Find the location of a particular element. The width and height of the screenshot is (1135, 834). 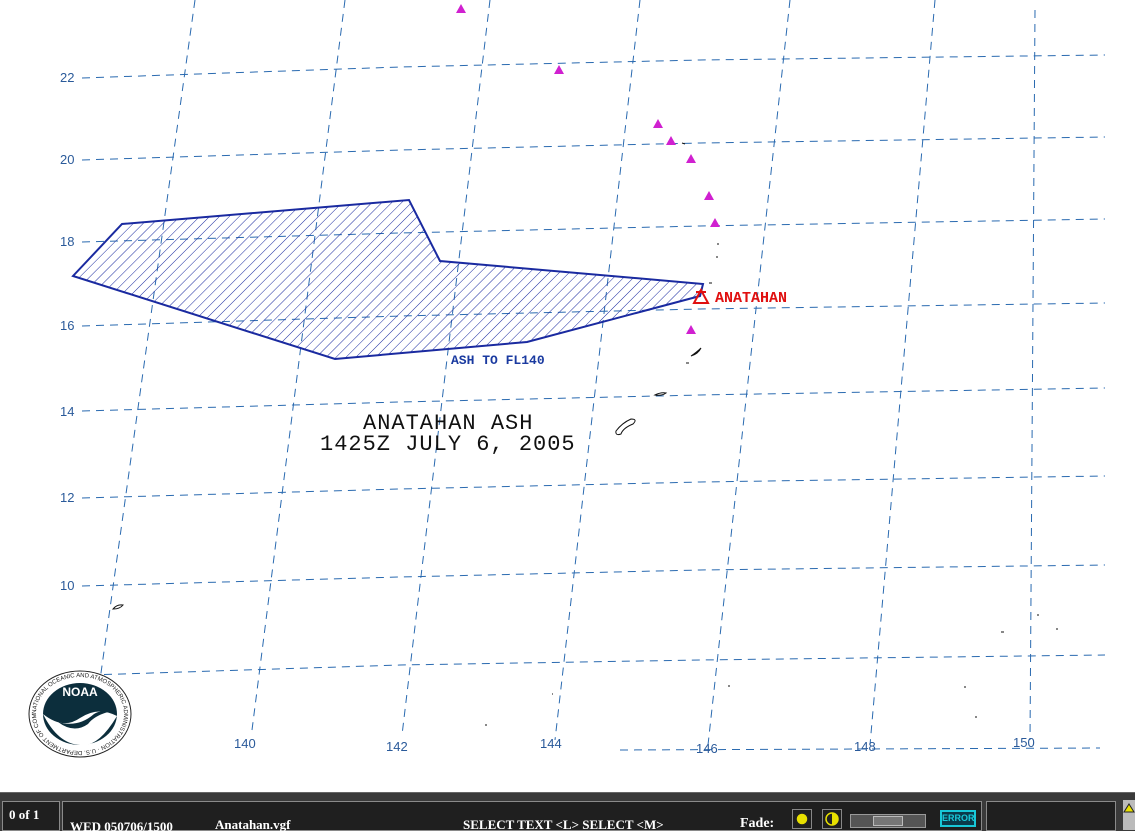

frame-counter: 0 of 1 is located at coordinates (31, 816).